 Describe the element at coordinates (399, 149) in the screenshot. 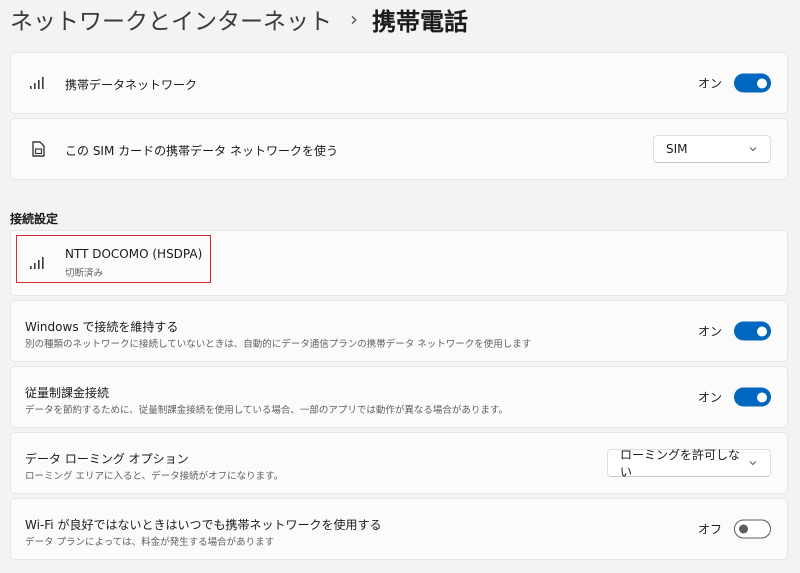

I see `sim-select-row: この SIM カードの携帯データ ネットワークを使う SIM` at that location.